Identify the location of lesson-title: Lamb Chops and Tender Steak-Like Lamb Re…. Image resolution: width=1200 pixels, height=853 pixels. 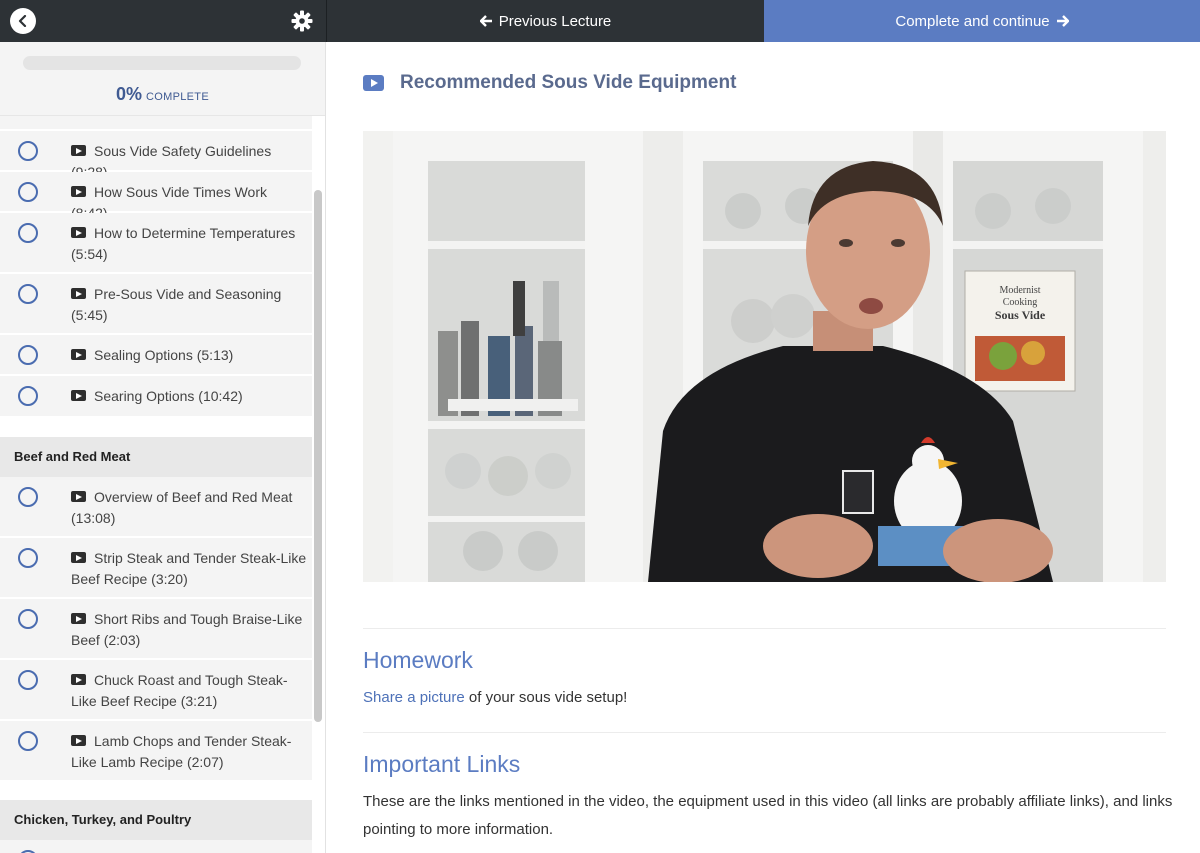
(181, 751).